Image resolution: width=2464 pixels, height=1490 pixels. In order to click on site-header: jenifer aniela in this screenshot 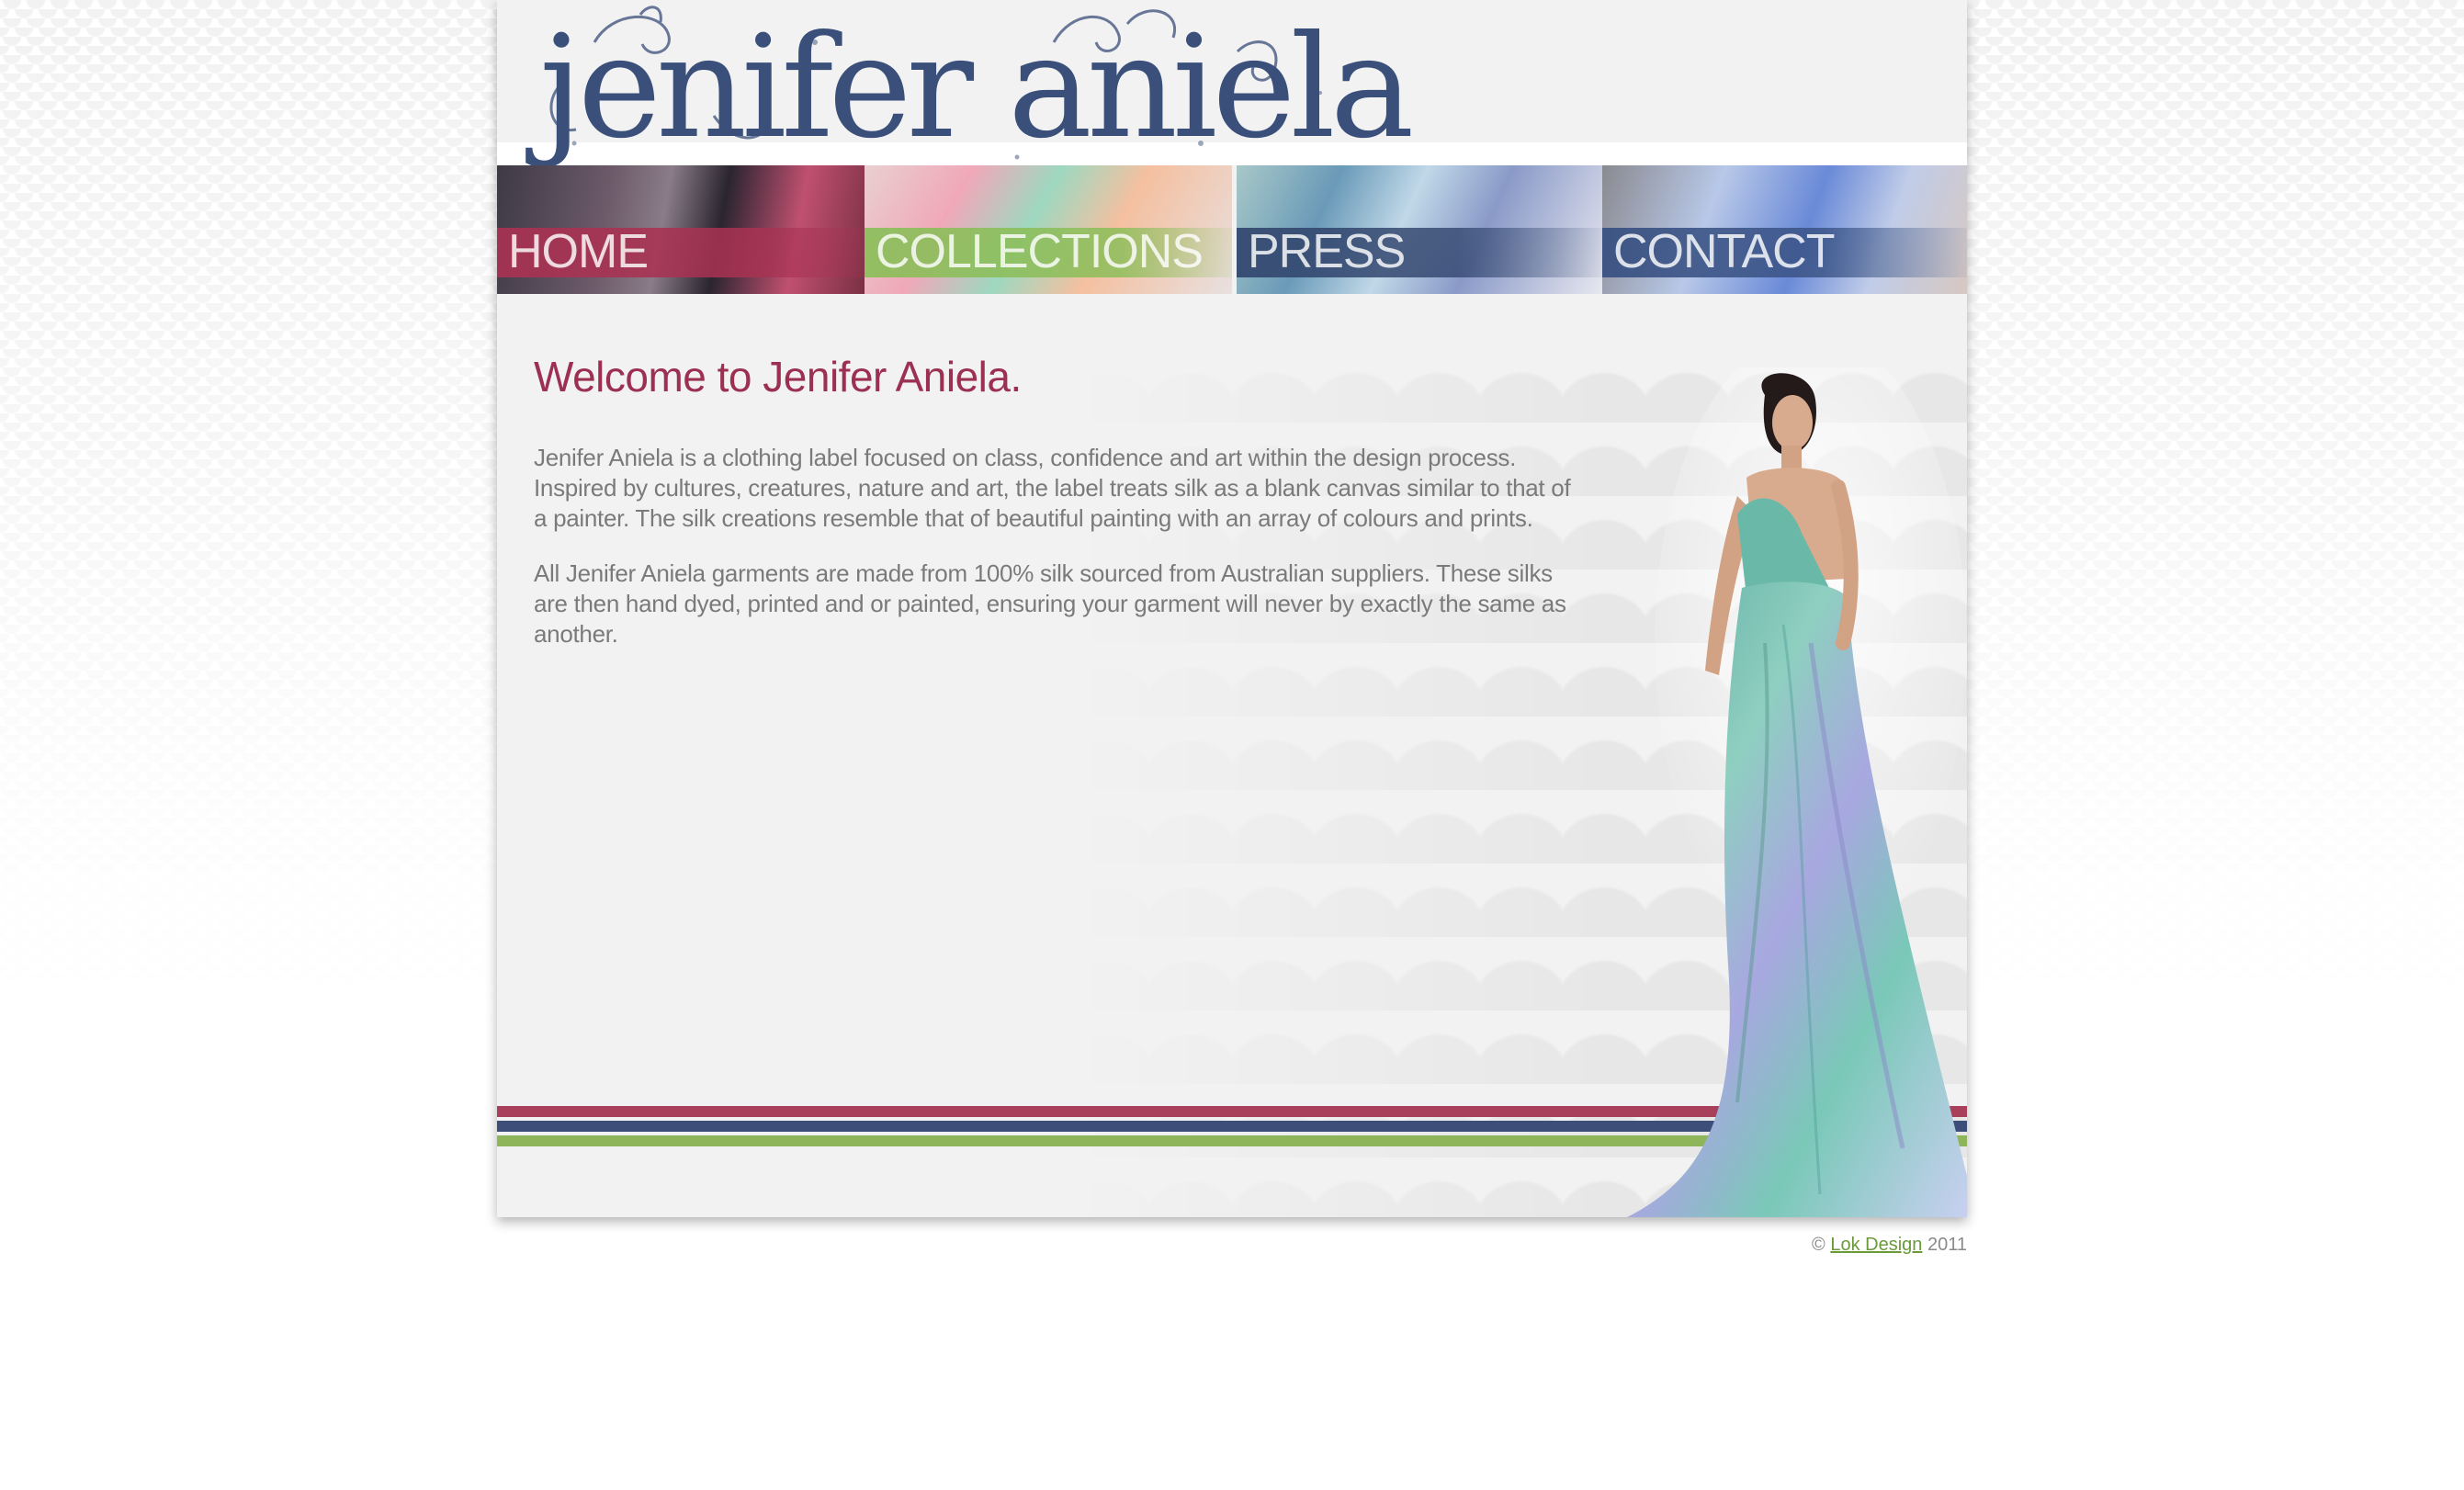, I will do `click(1232, 85)`.